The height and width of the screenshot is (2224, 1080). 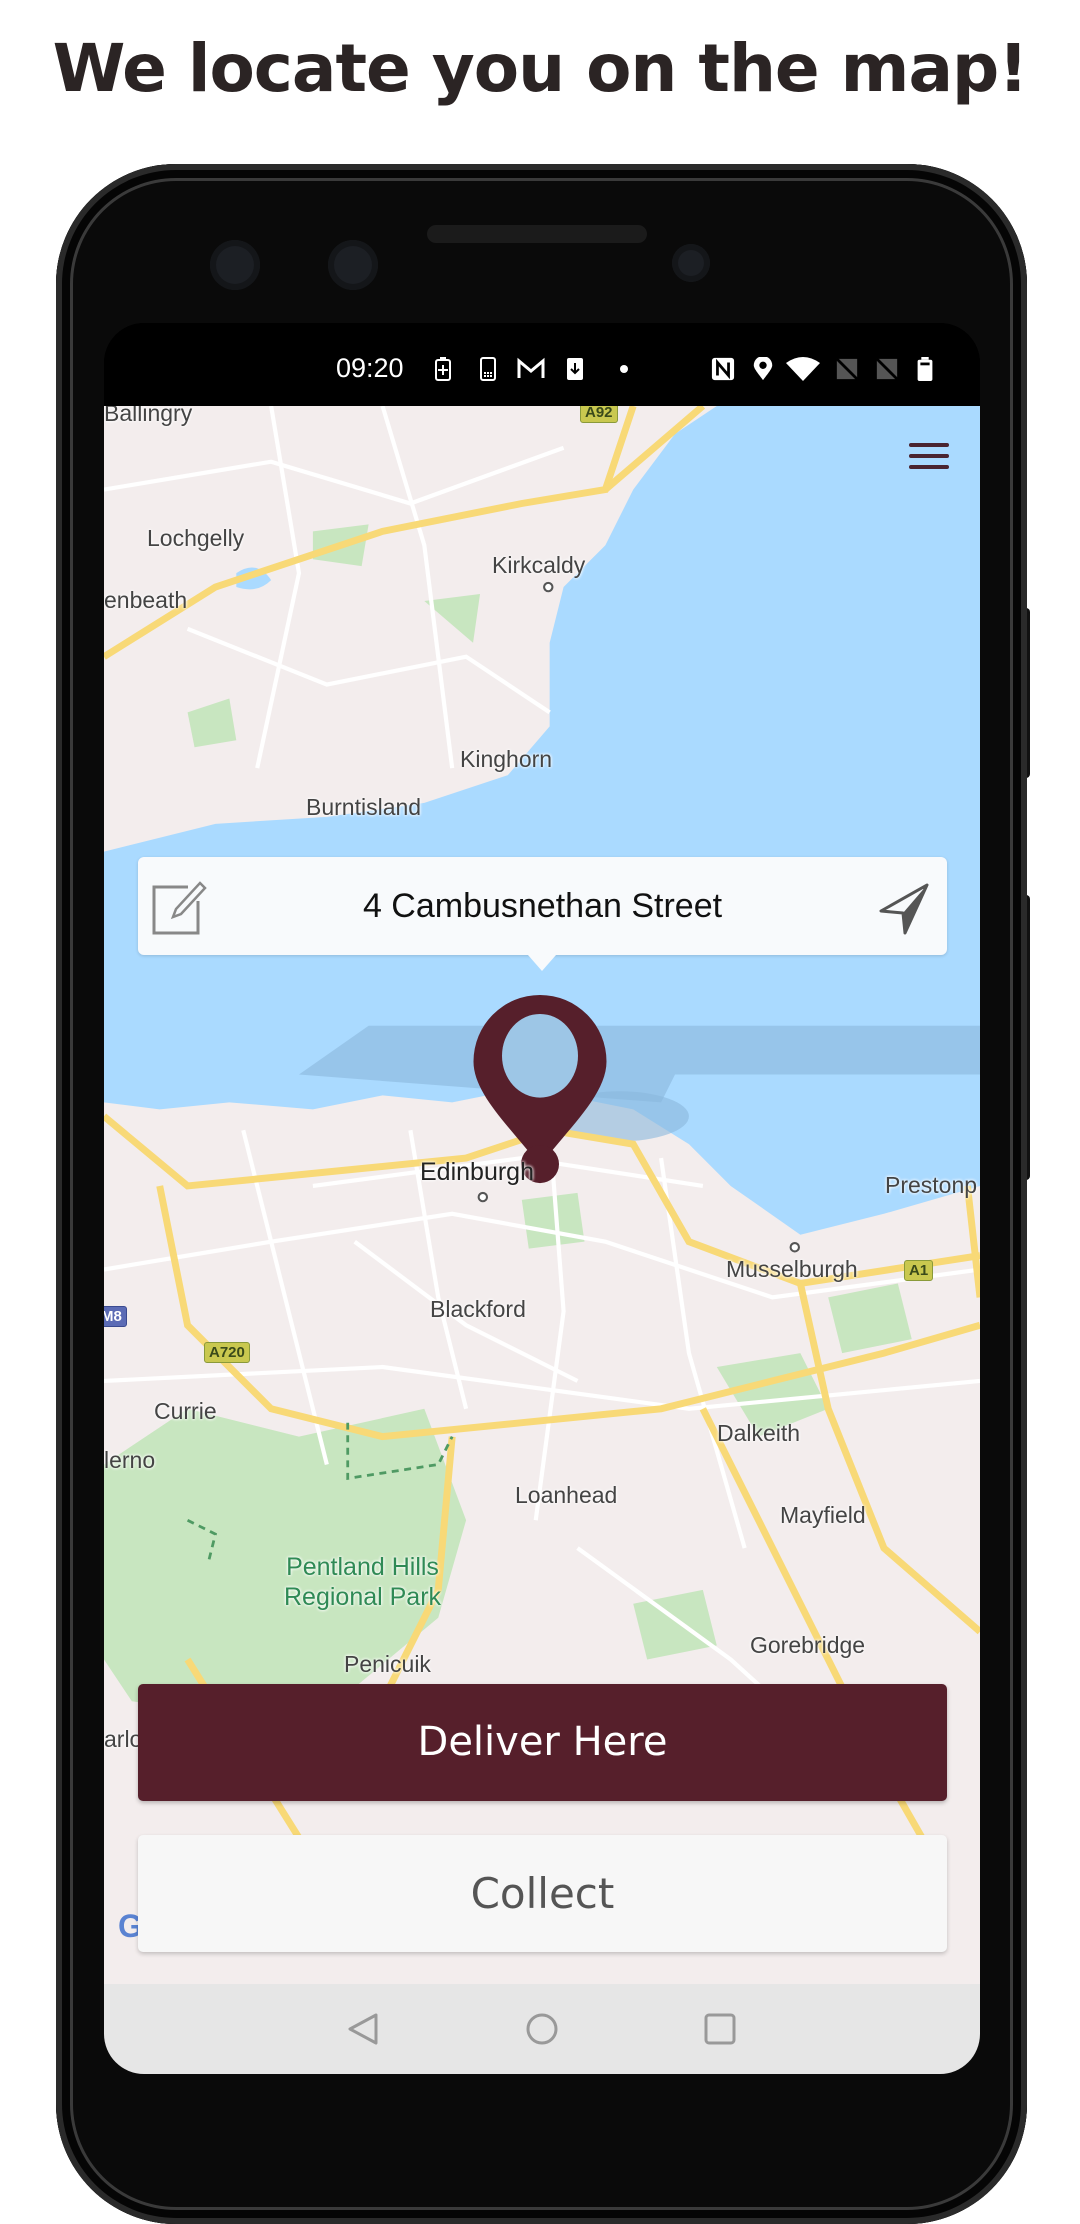 I want to click on battery-icon, so click(x=925, y=369).